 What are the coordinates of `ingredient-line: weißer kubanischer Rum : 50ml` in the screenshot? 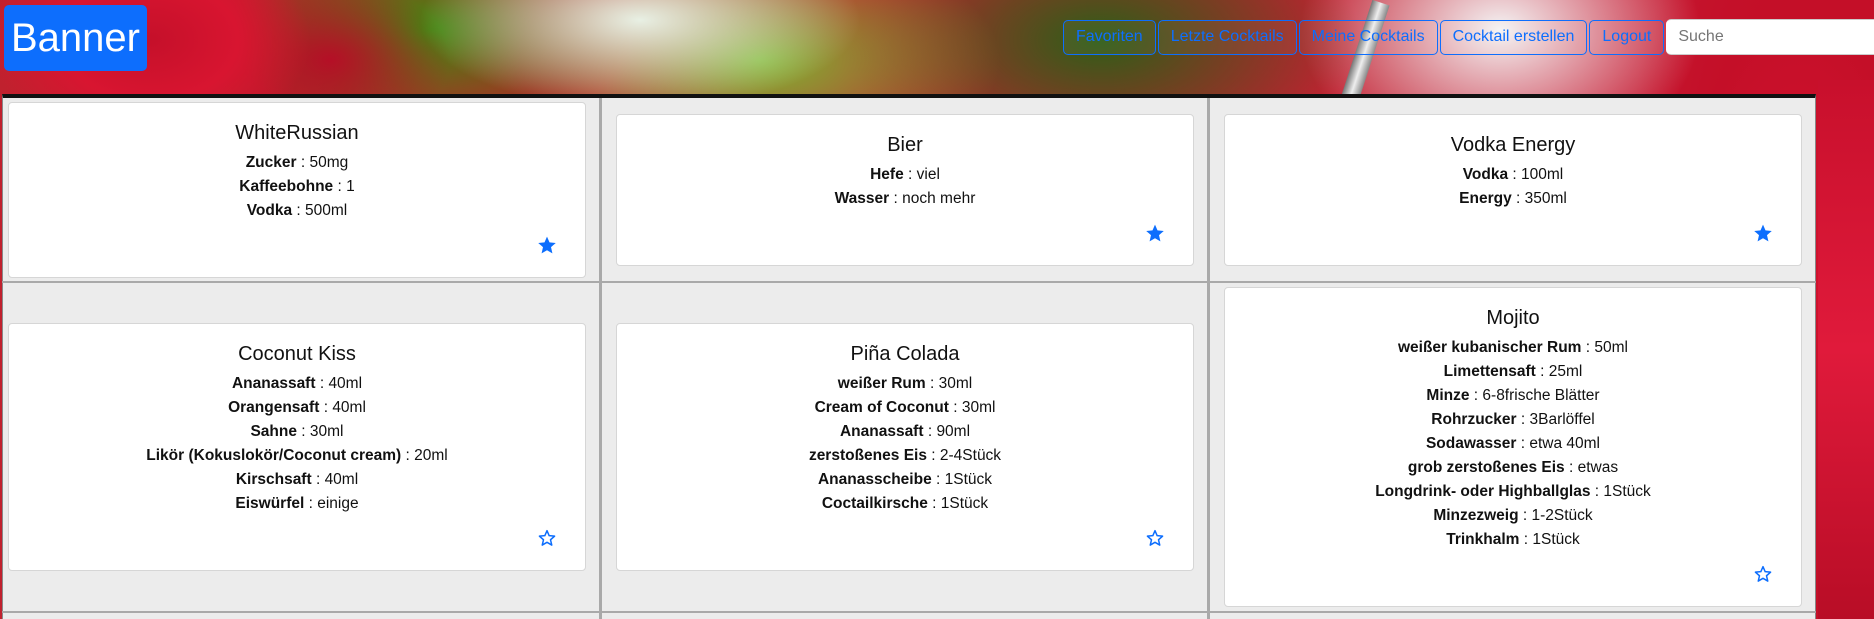 It's located at (1513, 348).